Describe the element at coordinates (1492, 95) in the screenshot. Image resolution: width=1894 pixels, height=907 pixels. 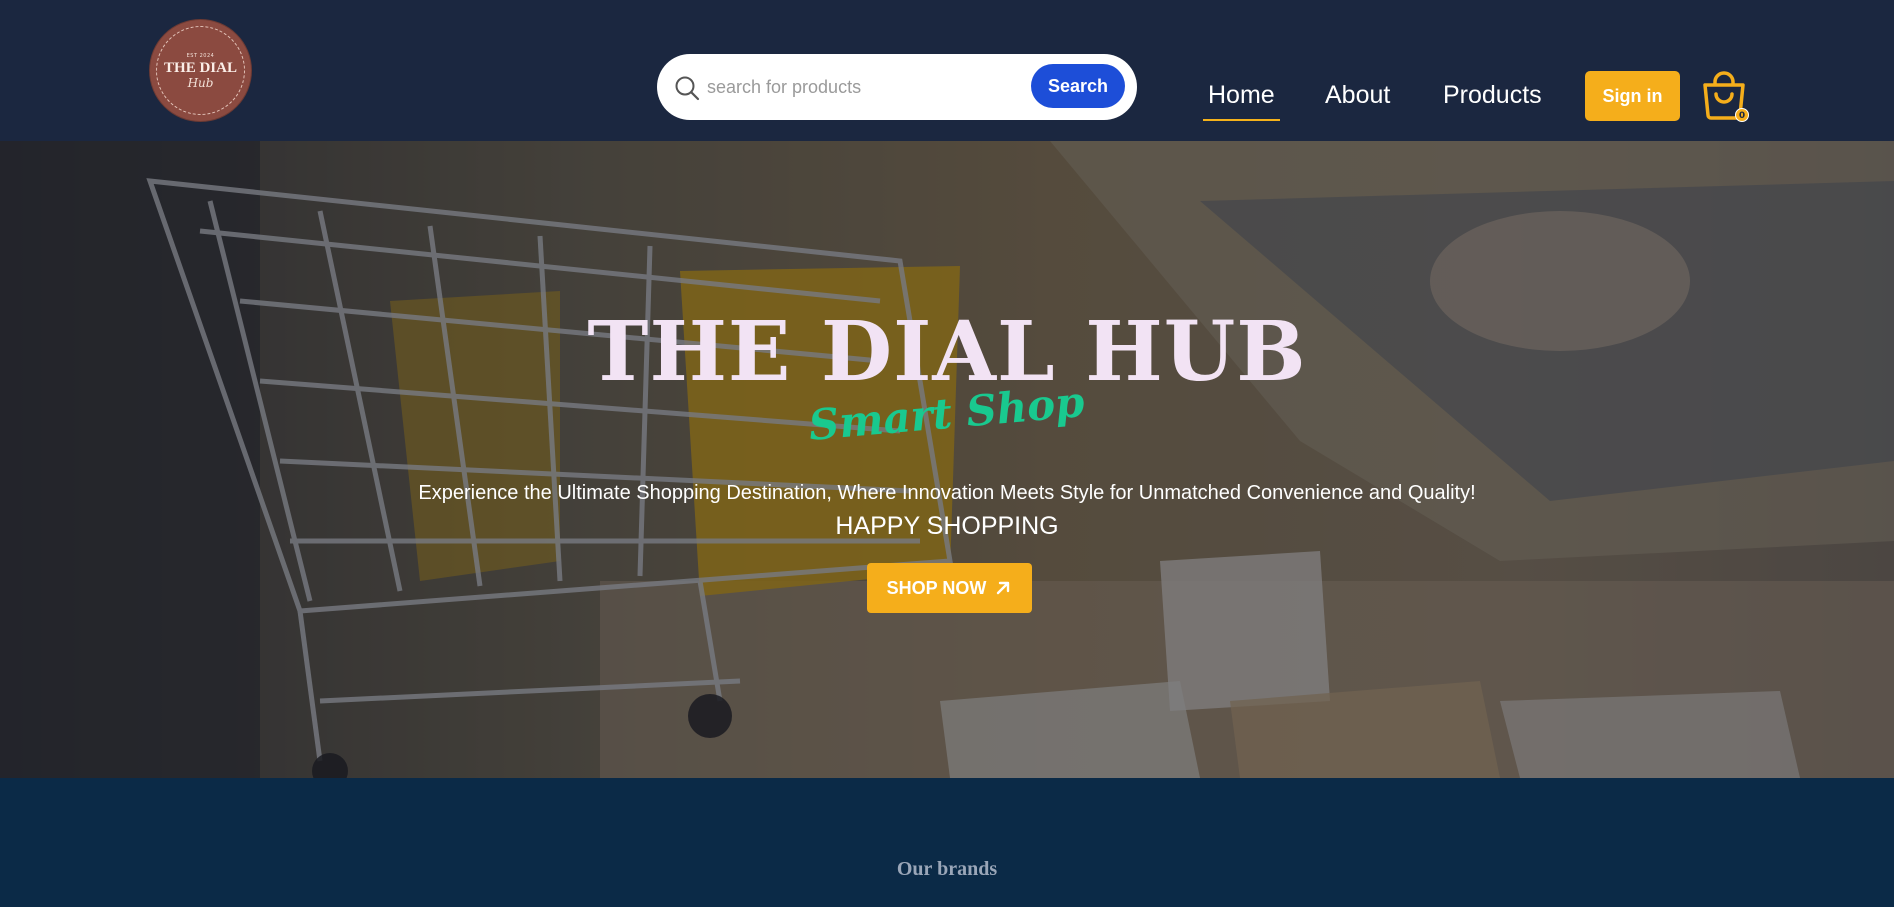
I see `nav-products-link: Products` at that location.